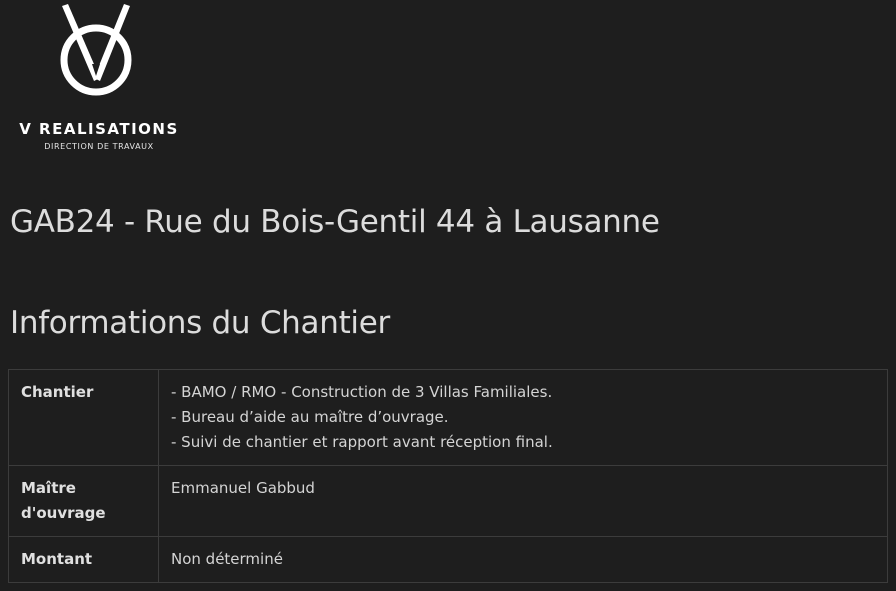 This screenshot has width=896, height=591. I want to click on project-title: GAB24 - Rue du Bois-Gentil 44 à Lausanne, so click(335, 222).